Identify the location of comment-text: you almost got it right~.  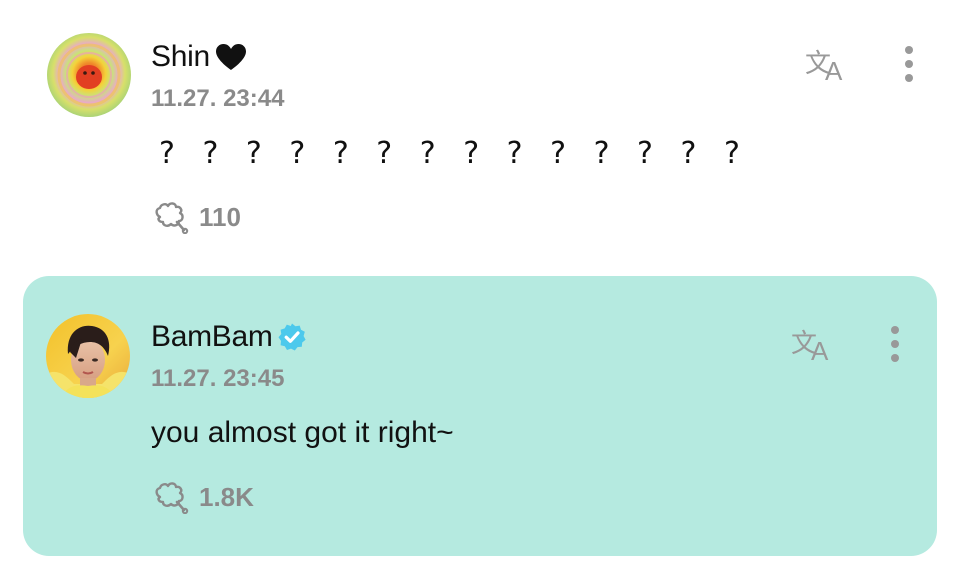
(302, 432).